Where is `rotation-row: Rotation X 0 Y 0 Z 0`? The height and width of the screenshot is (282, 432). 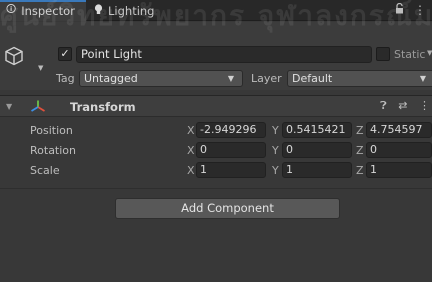 rotation-row: Rotation X 0 Y 0 Z 0 is located at coordinates (216, 150).